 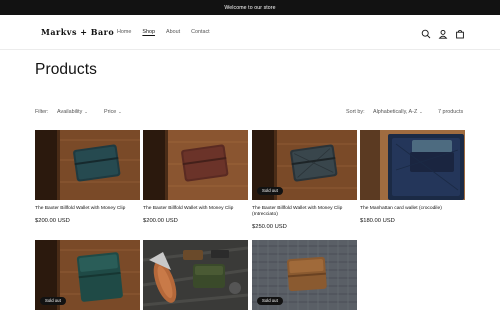 I want to click on store-logo: Markvs + Baro, so click(x=77, y=32).